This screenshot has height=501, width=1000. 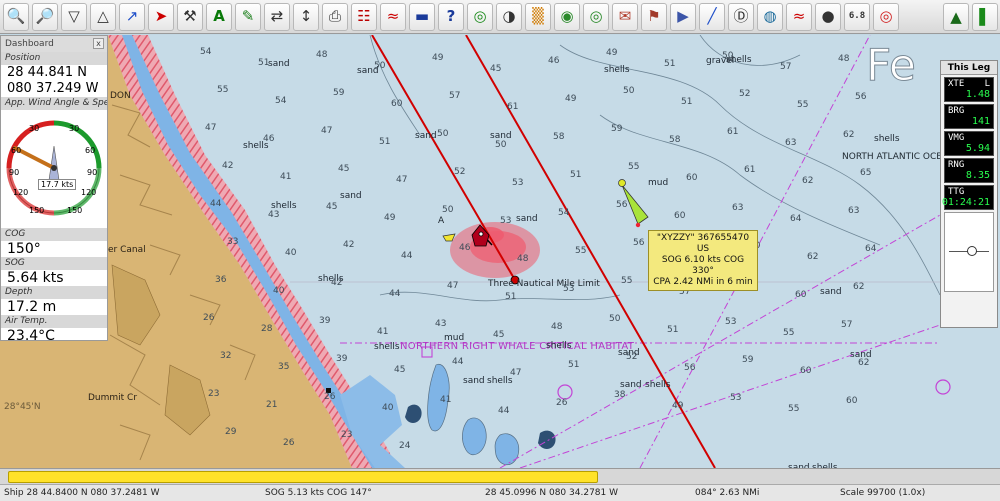 What do you see at coordinates (866, 173) in the screenshot?
I see `depth-sounding: 65` at bounding box center [866, 173].